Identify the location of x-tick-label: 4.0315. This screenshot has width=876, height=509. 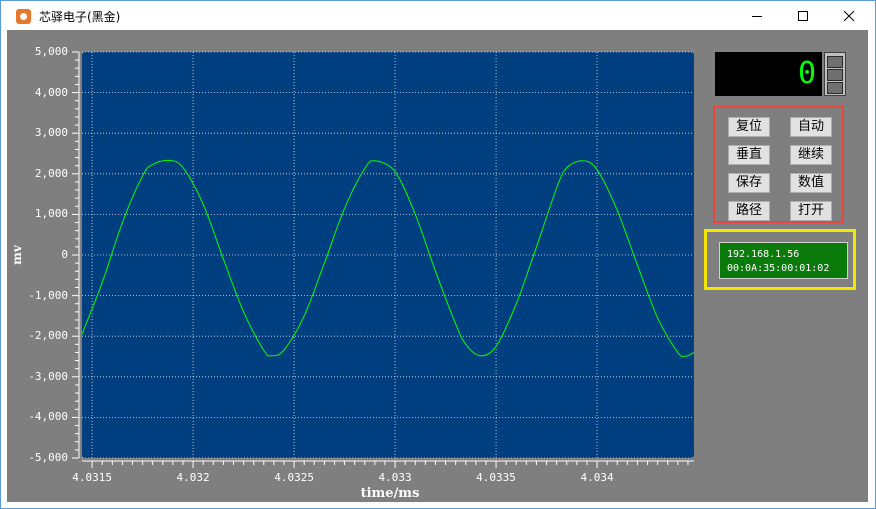
(92, 477).